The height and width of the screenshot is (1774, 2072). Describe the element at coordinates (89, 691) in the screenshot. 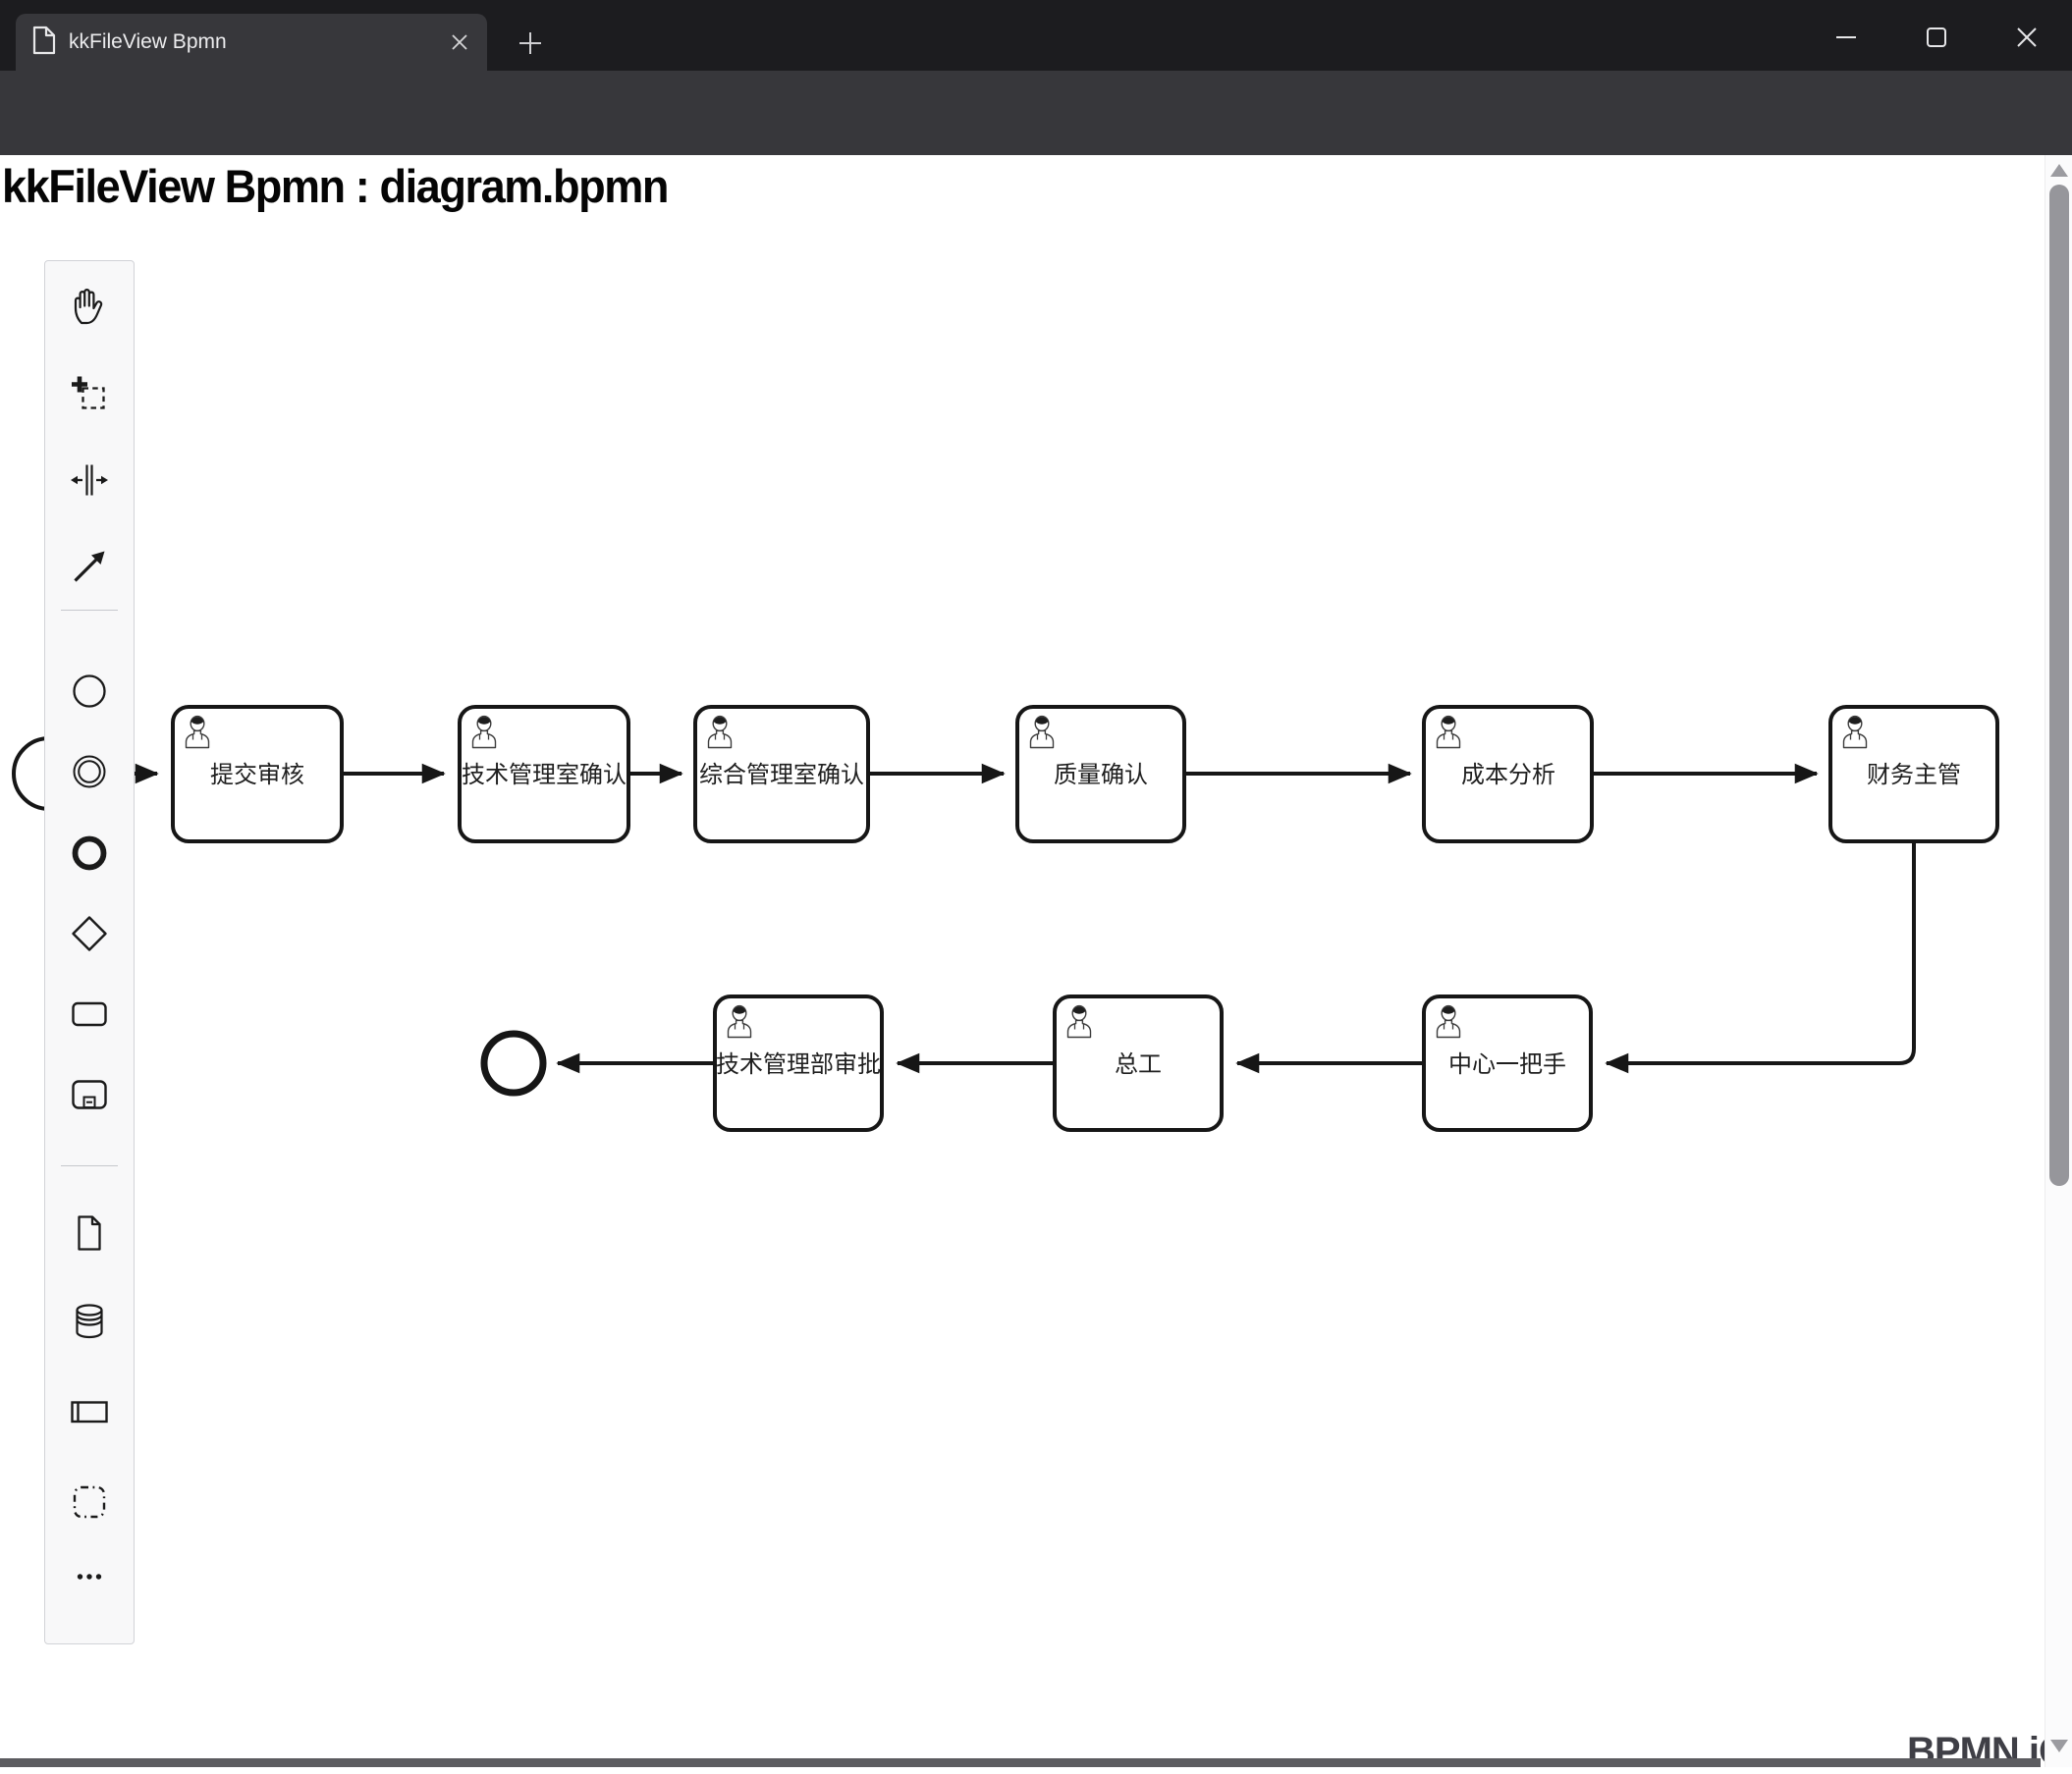

I see `create-start-event-icon` at that location.